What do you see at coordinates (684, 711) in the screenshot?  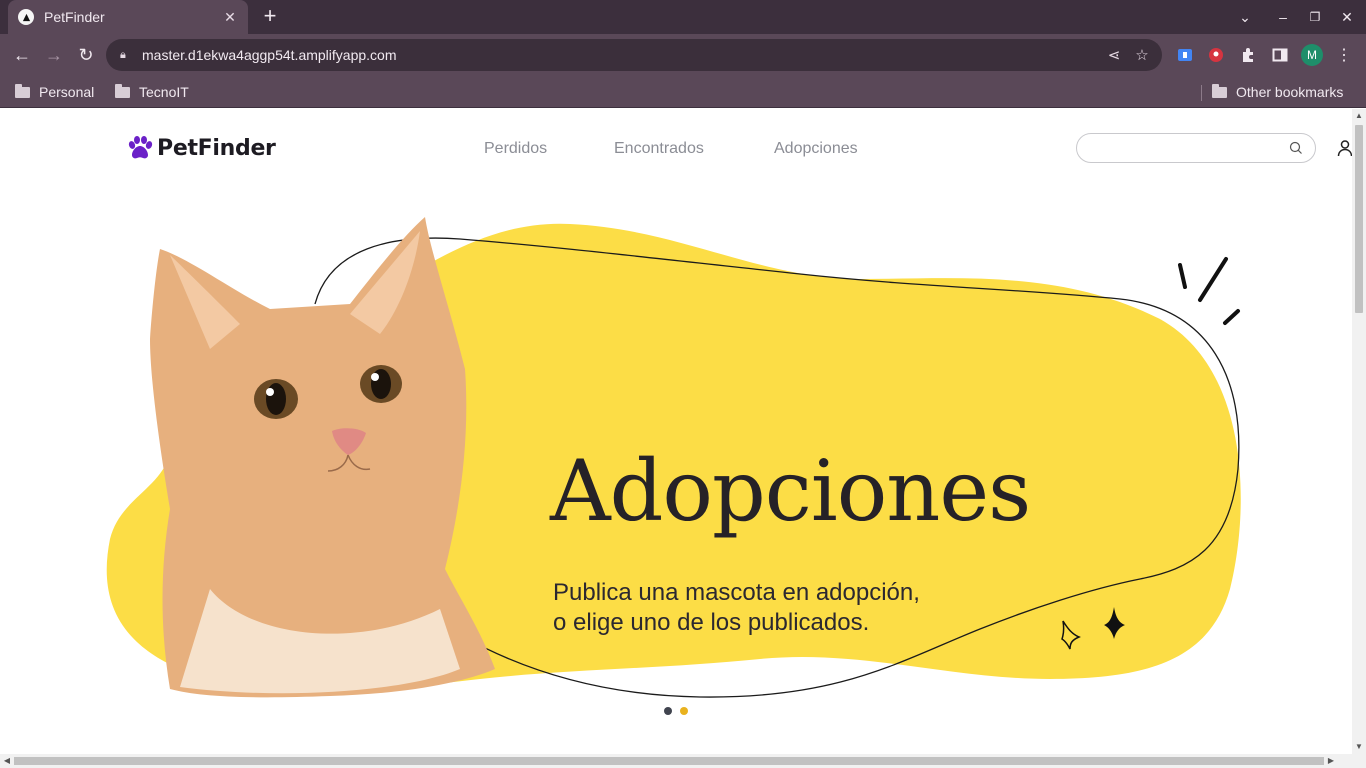 I see `carousel-dot-2-active` at bounding box center [684, 711].